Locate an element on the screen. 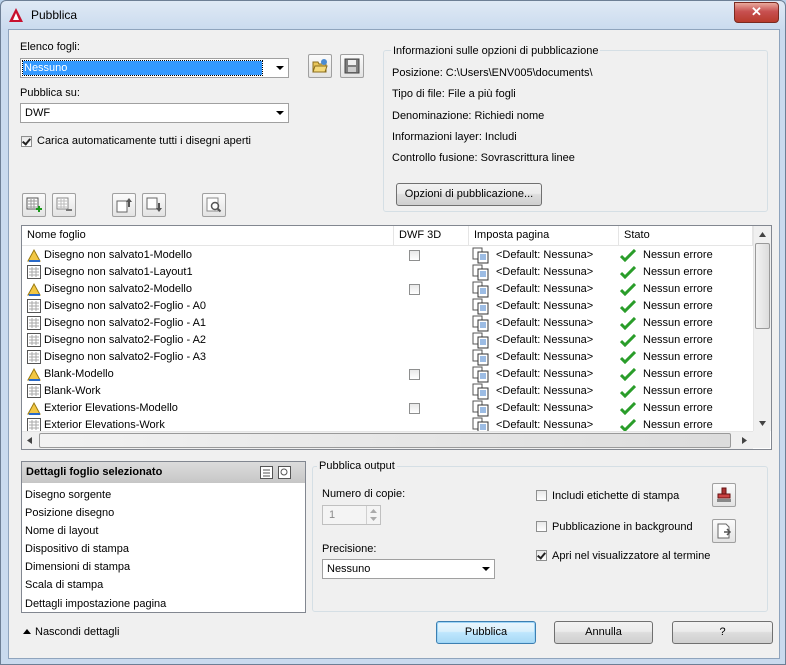 The height and width of the screenshot is (665, 786). details-preview-icon is located at coordinates (284, 472).